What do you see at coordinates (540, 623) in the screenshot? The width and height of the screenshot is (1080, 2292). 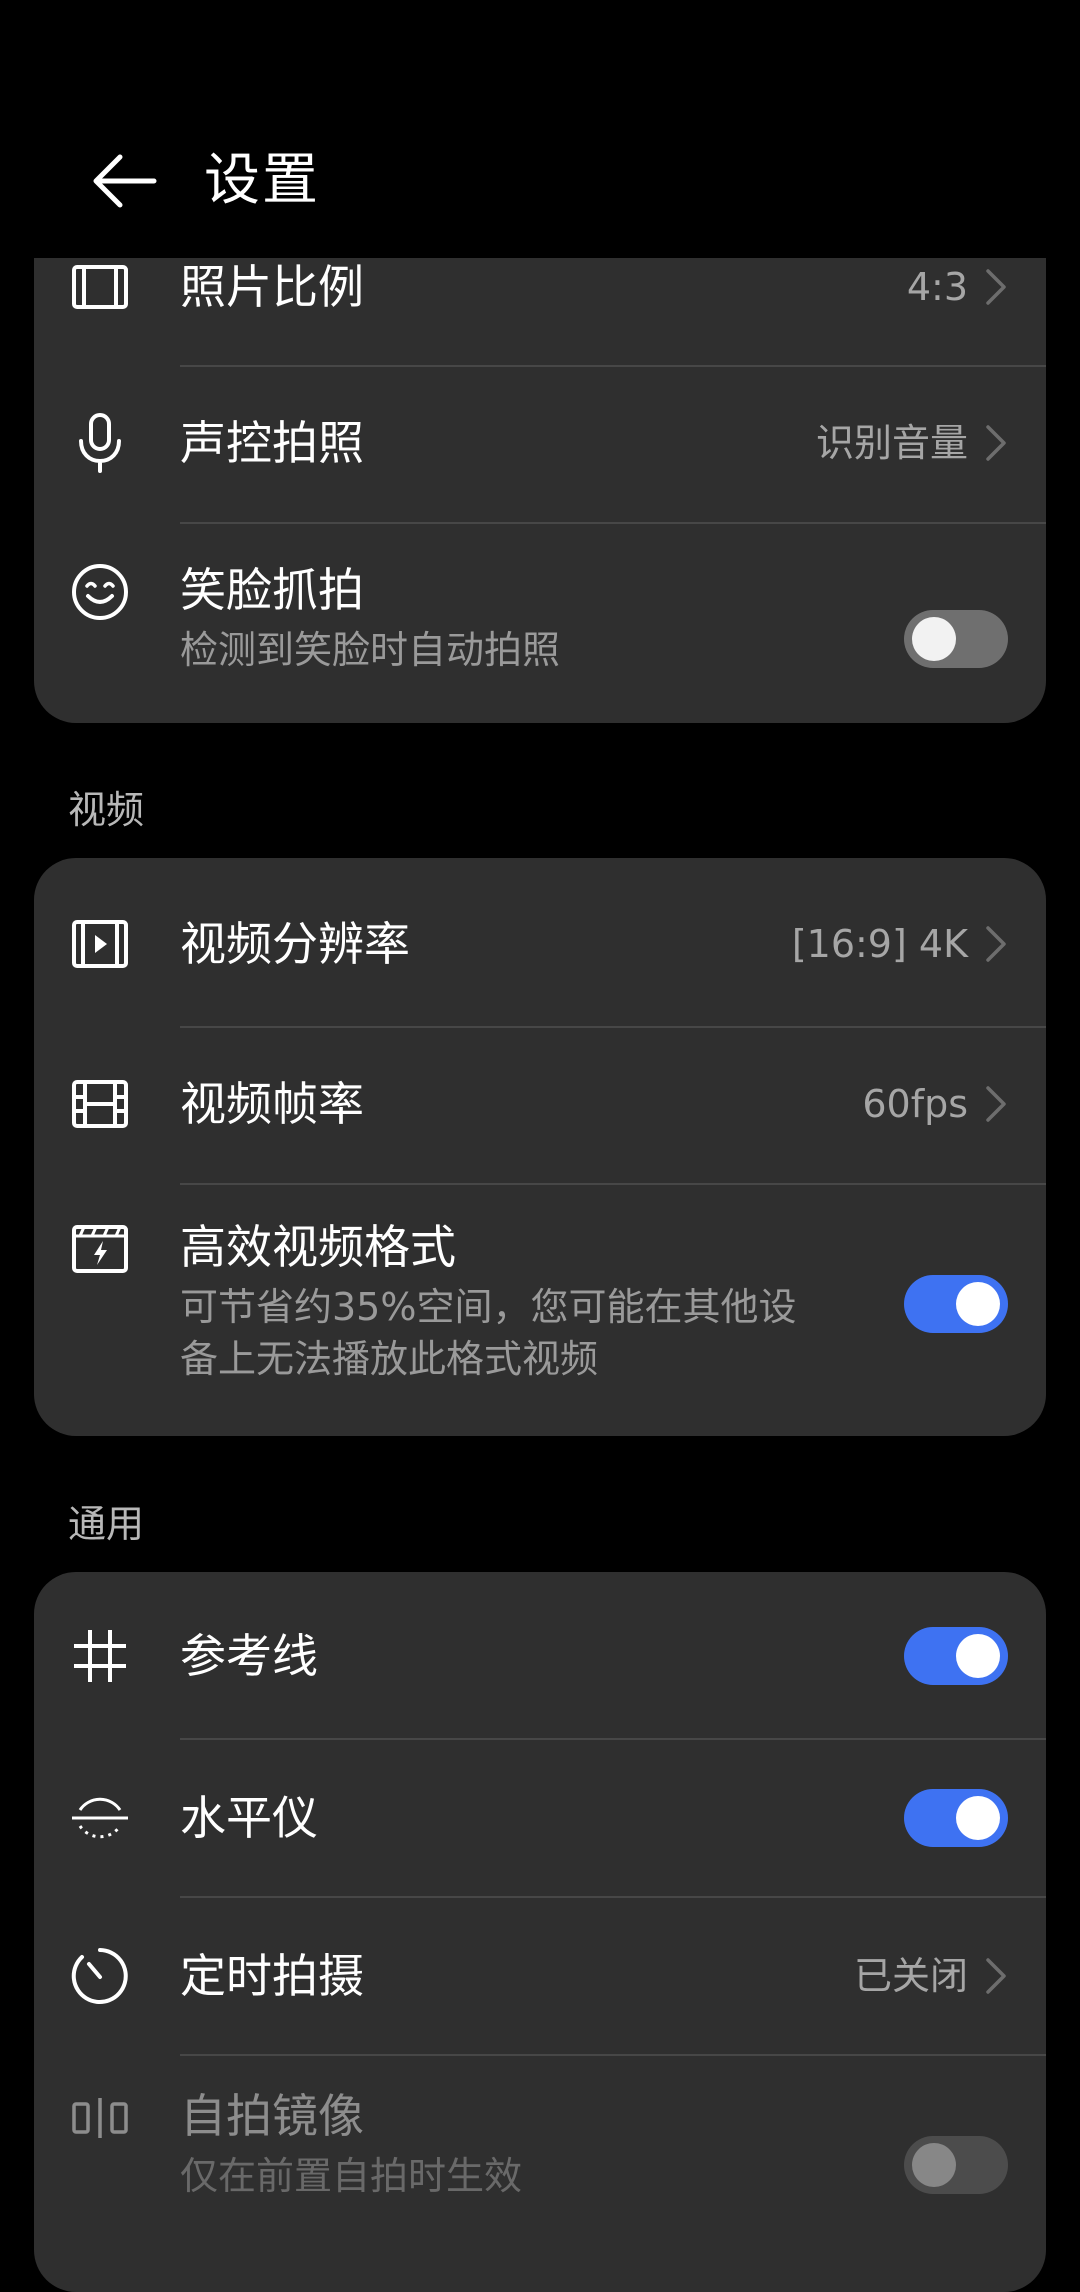 I see `setting-row-smile-capture: 笑脸抓拍 检测到笑脸时自动拍照` at bounding box center [540, 623].